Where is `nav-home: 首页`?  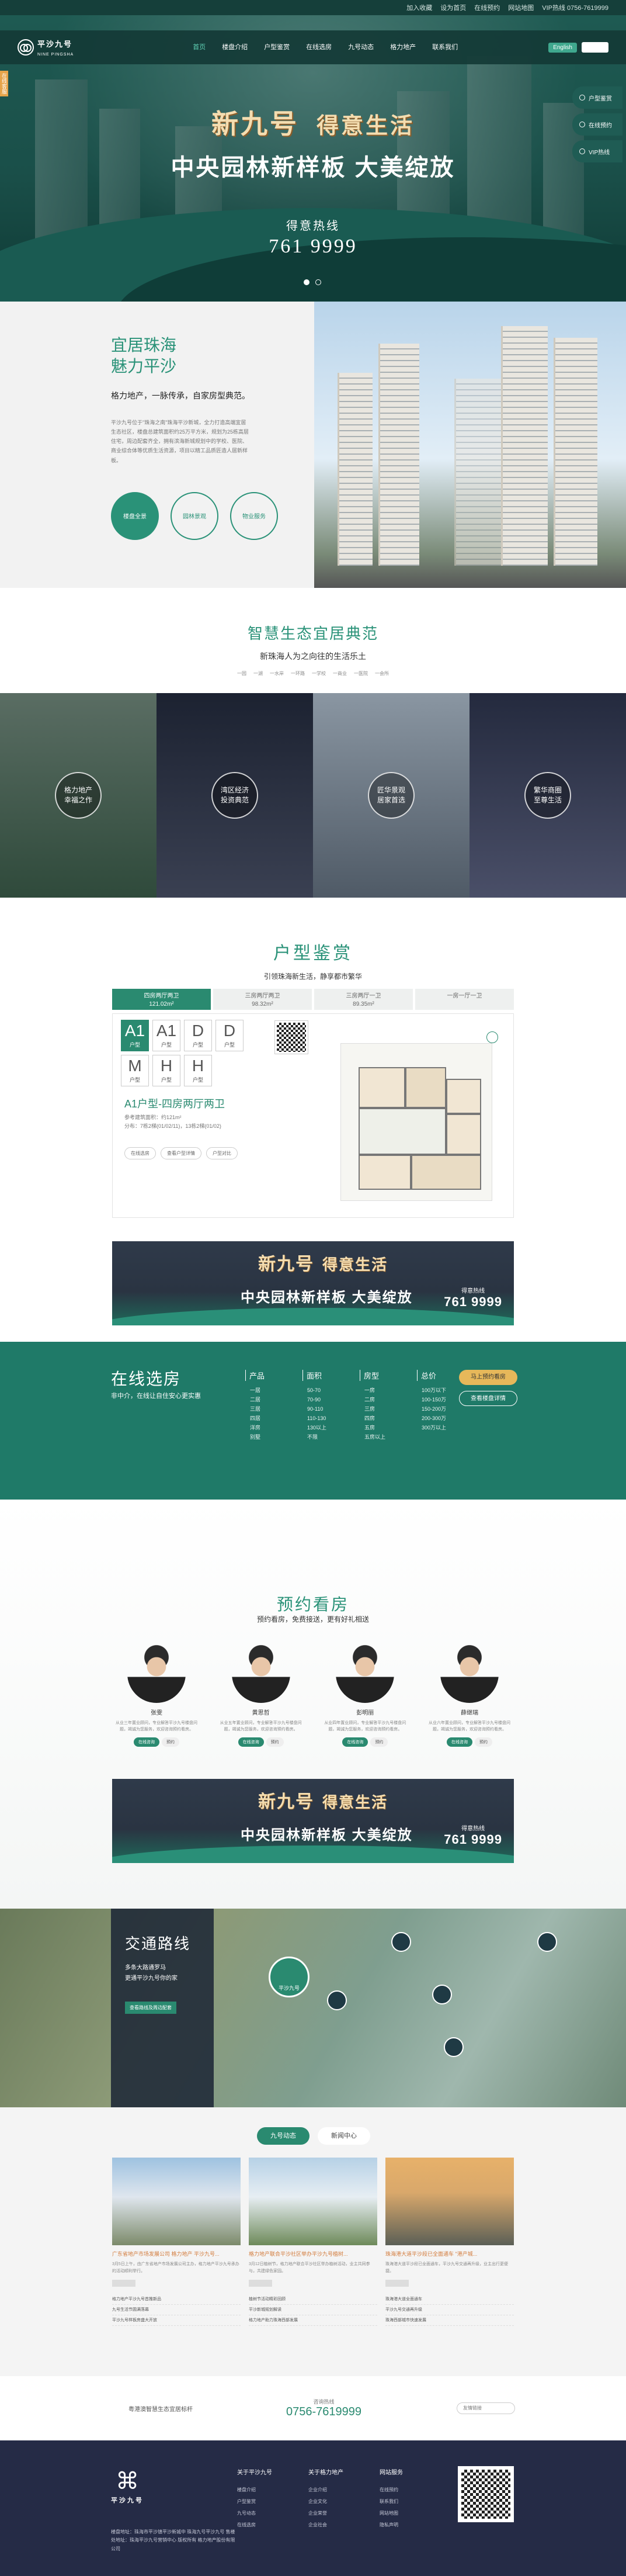 nav-home: 首页 is located at coordinates (200, 47).